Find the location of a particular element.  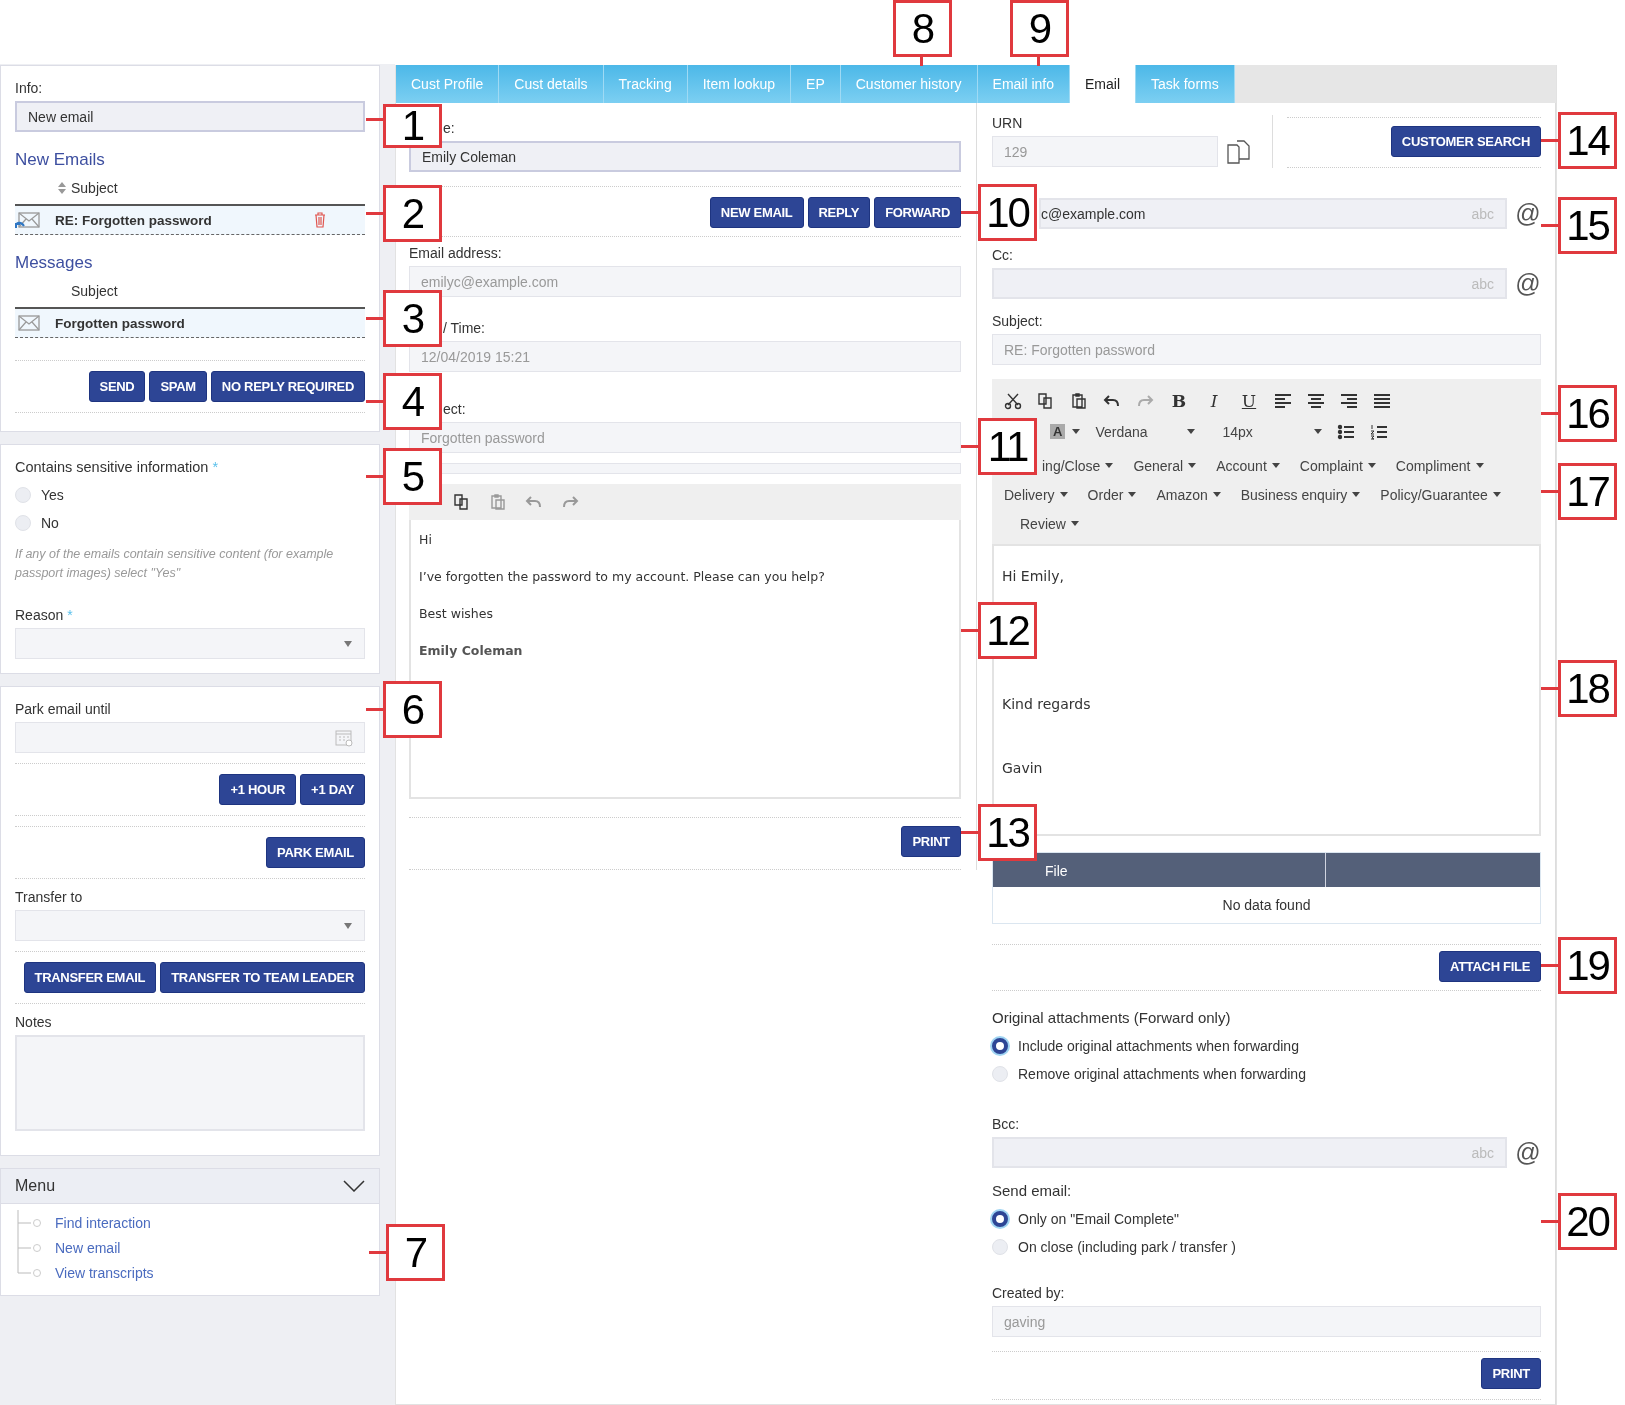

callout-number: 20 is located at coordinates (1587, 1221).